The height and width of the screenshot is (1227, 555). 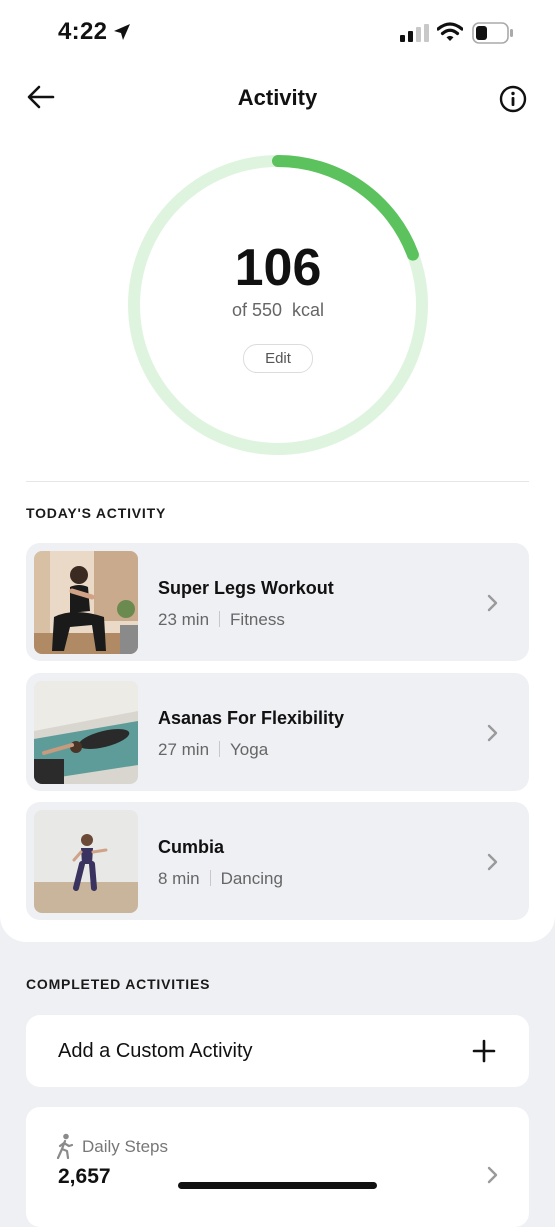 What do you see at coordinates (191, 847) in the screenshot?
I see `activity-title: Cumbia` at bounding box center [191, 847].